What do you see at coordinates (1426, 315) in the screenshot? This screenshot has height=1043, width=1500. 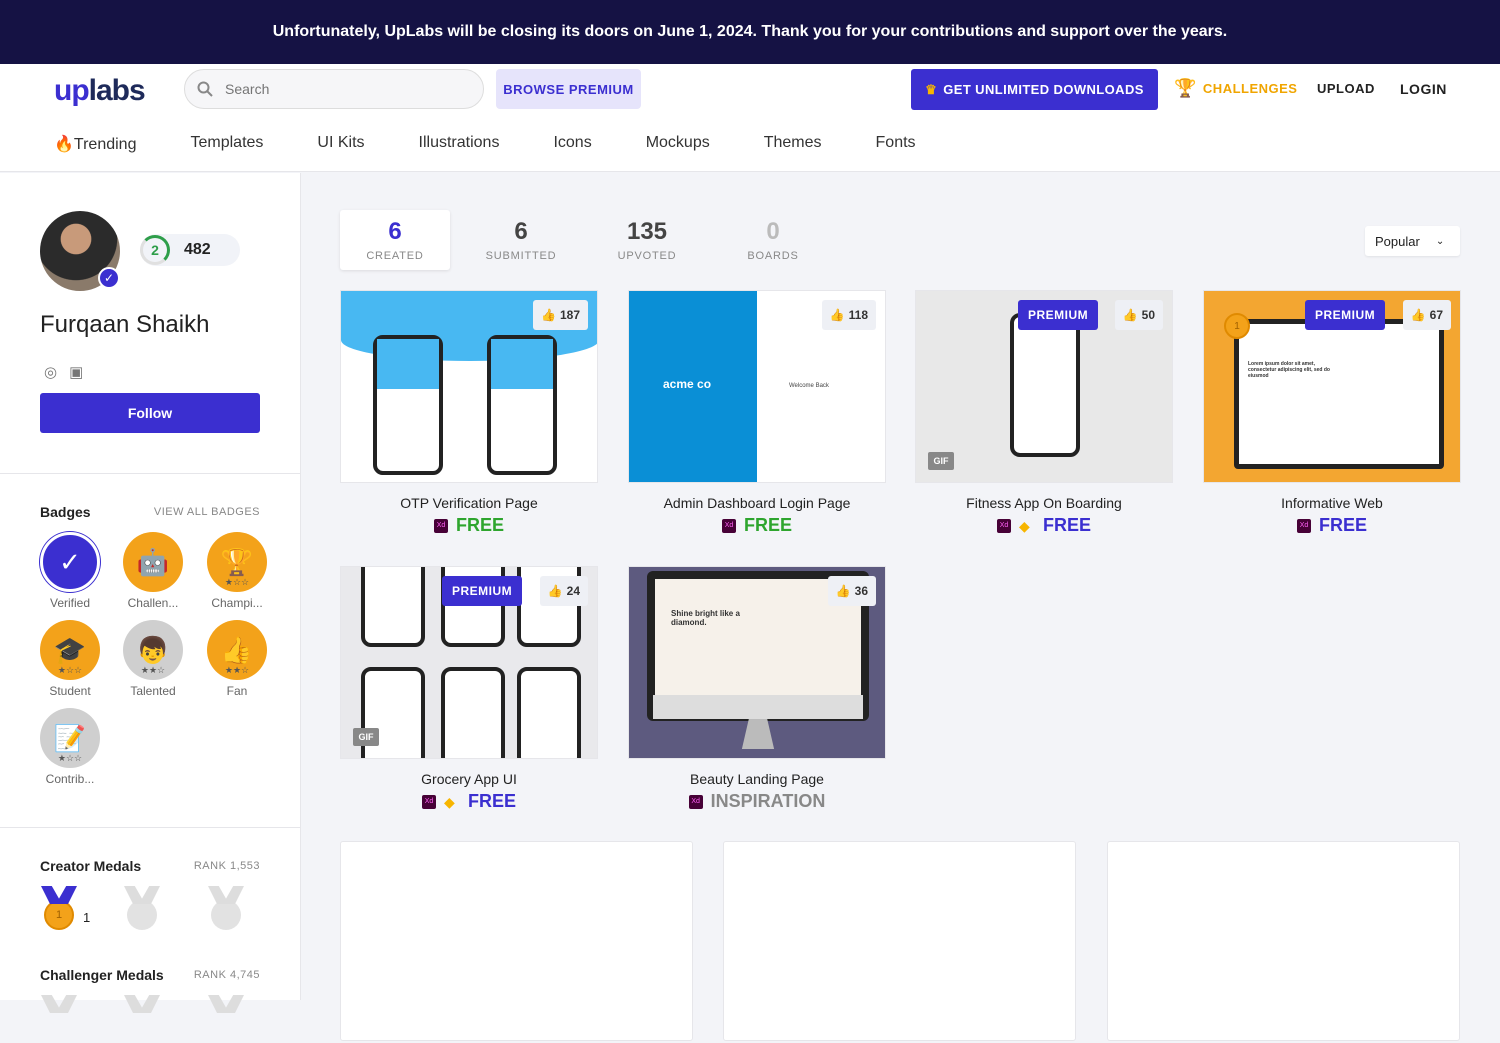 I see `upvote-button: 👍 67` at bounding box center [1426, 315].